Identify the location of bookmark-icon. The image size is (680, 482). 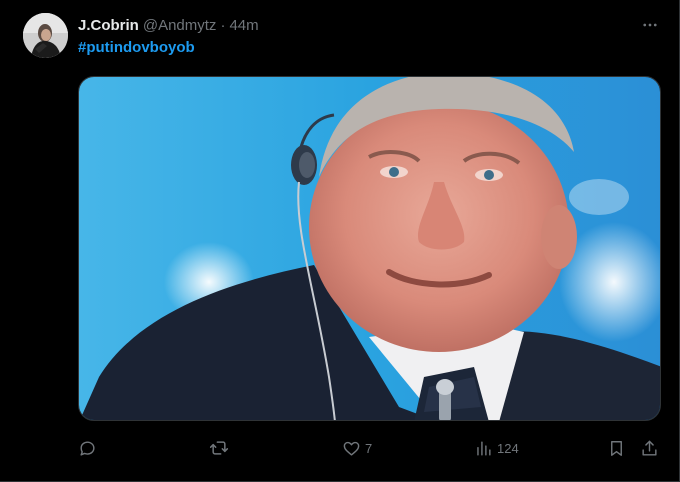
(616, 448).